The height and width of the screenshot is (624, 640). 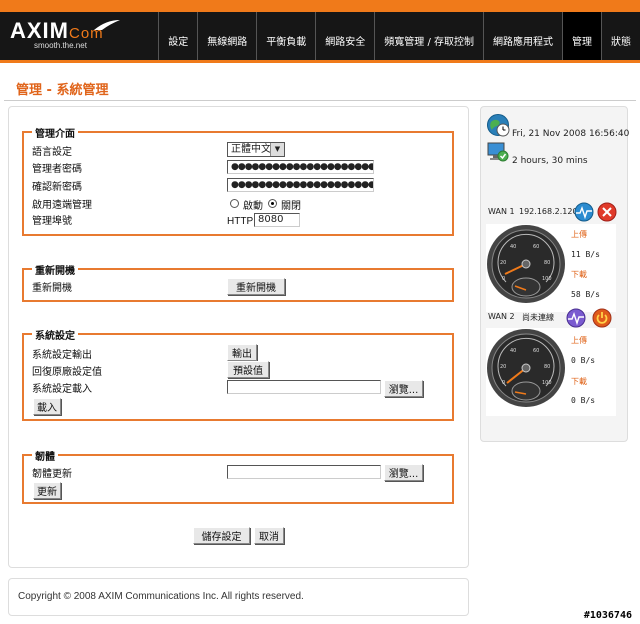 What do you see at coordinates (513, 247) in the screenshot?
I see `wan1-tick-40: 40` at bounding box center [513, 247].